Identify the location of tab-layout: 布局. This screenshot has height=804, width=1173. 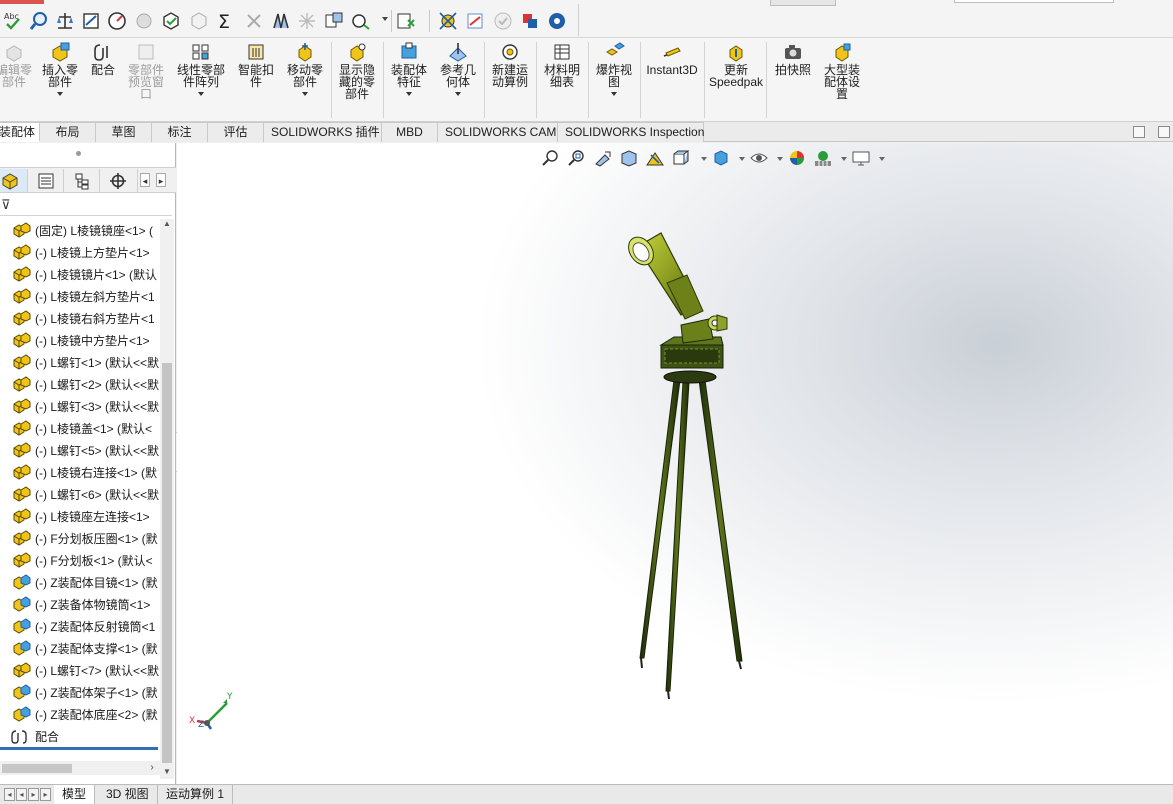
(68, 132).